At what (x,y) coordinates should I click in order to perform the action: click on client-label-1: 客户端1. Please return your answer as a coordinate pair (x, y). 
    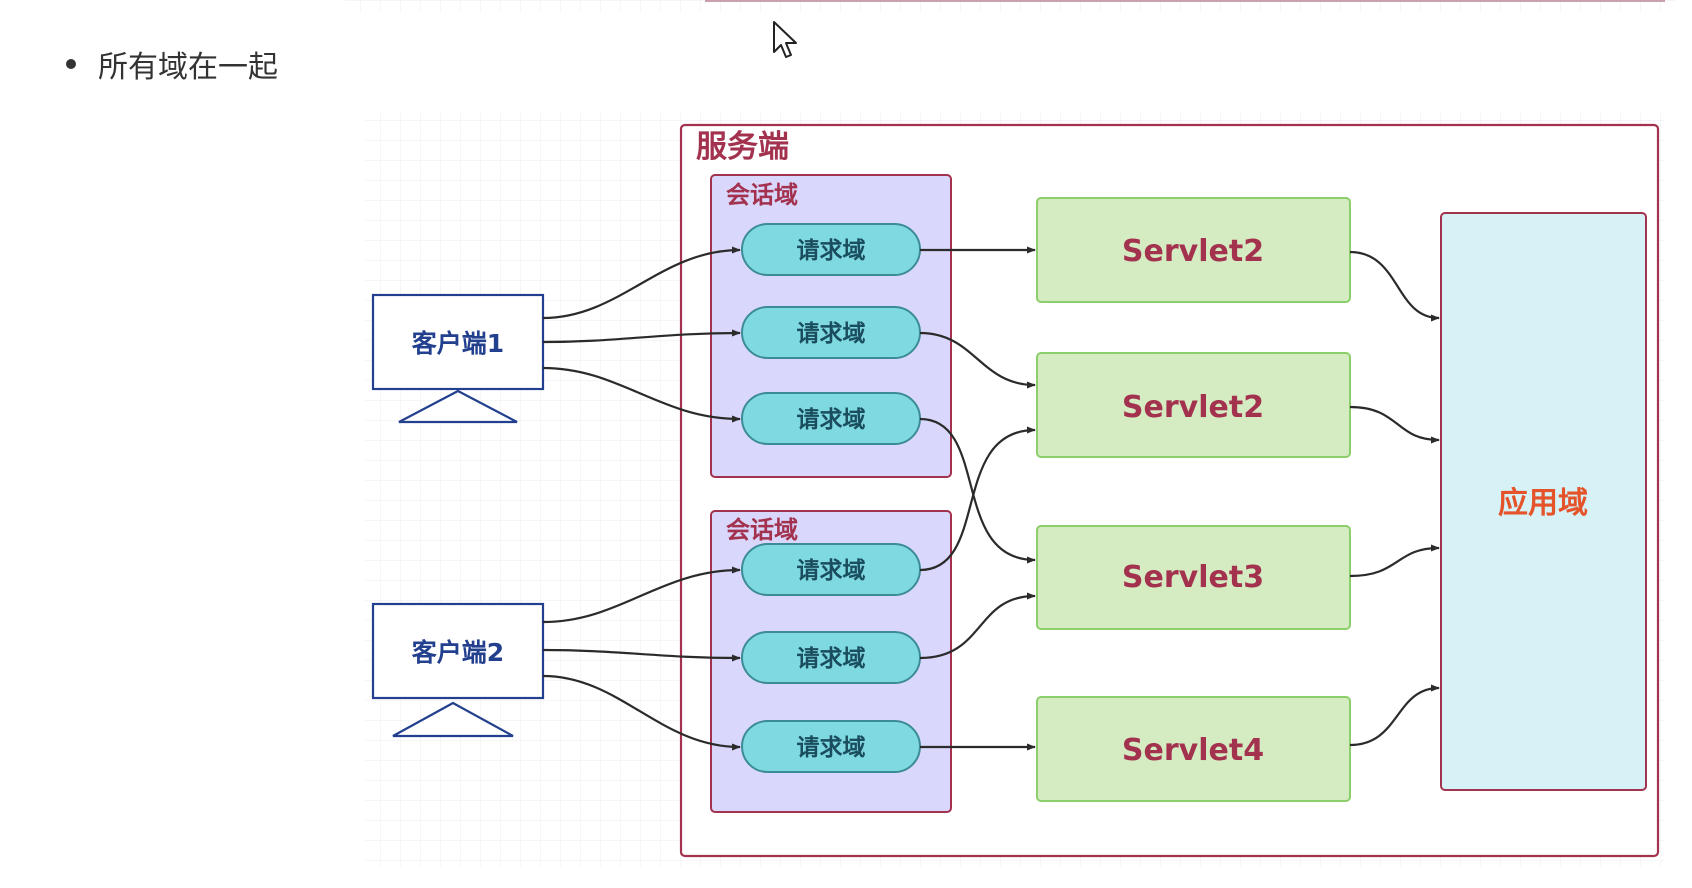
    Looking at the image, I should click on (458, 343).